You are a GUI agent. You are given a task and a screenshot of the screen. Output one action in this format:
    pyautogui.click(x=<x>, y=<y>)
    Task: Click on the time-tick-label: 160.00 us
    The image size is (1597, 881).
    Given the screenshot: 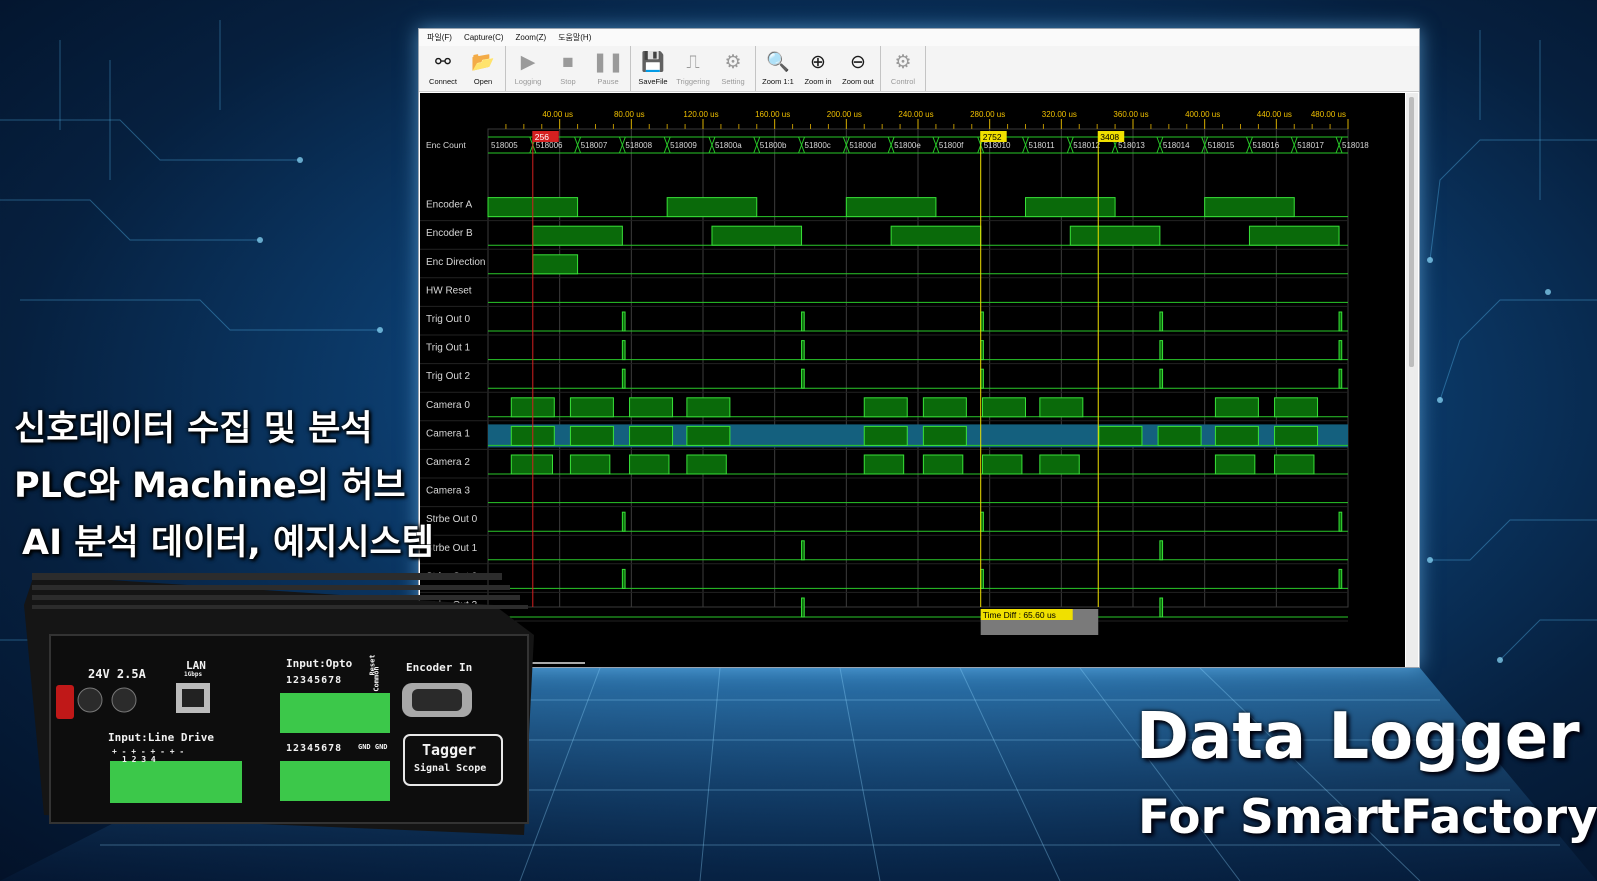 What is the action you would take?
    pyautogui.click(x=772, y=114)
    